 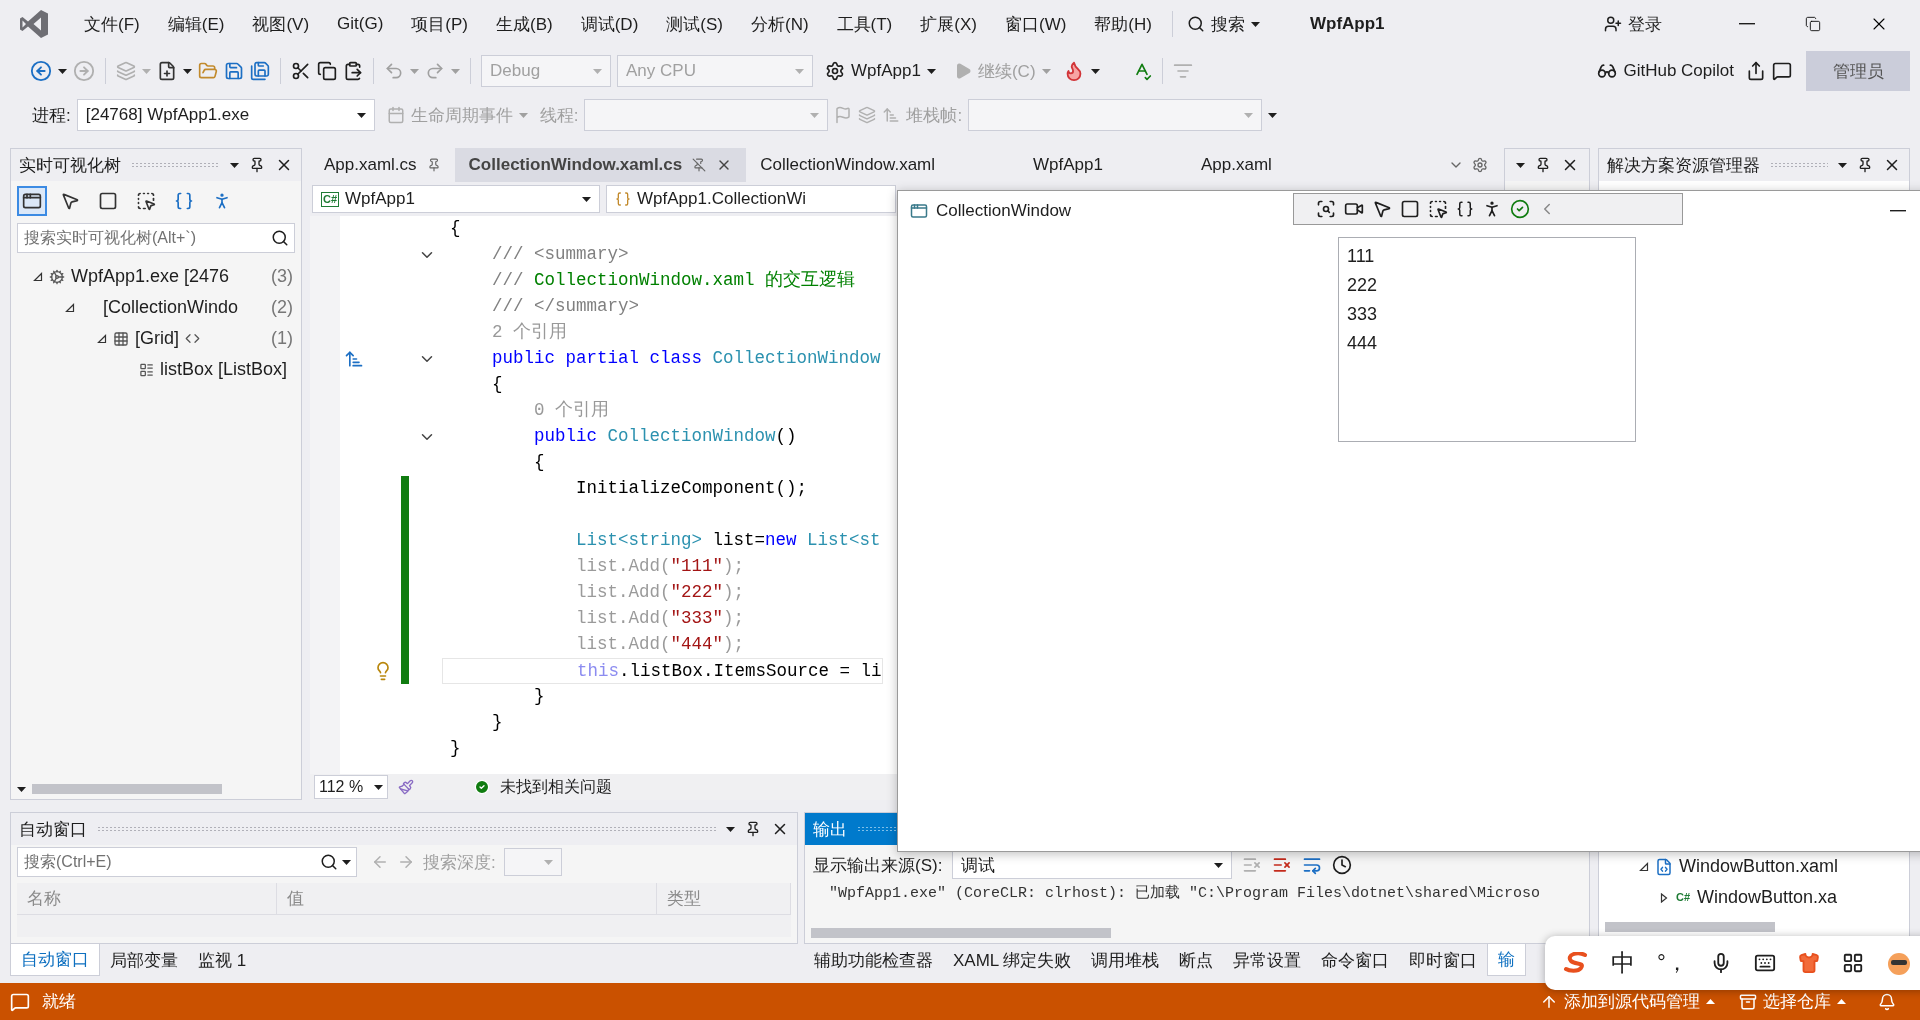 I want to click on input-mode: 中, so click(x=1623, y=963).